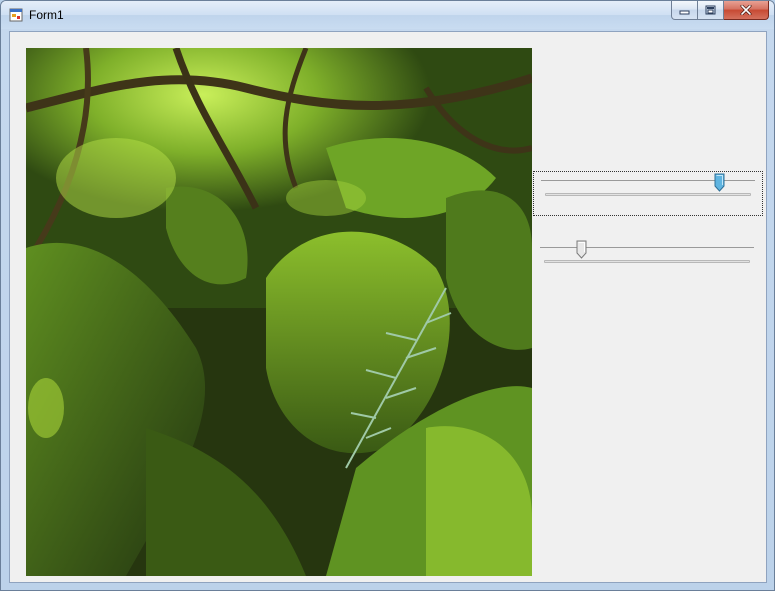 The height and width of the screenshot is (591, 775). I want to click on close-icon, so click(746, 10).